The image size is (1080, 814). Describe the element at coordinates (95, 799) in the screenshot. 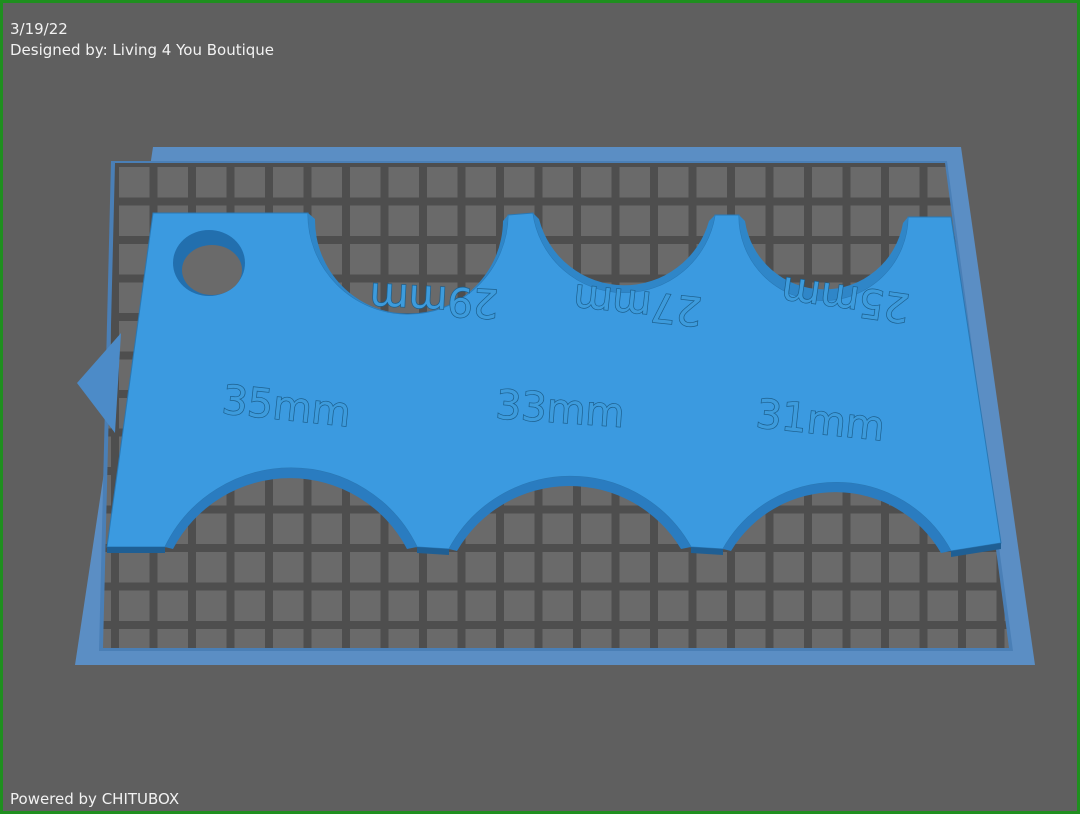

I see `powered-by-label: Powered by CHITUBOX` at that location.